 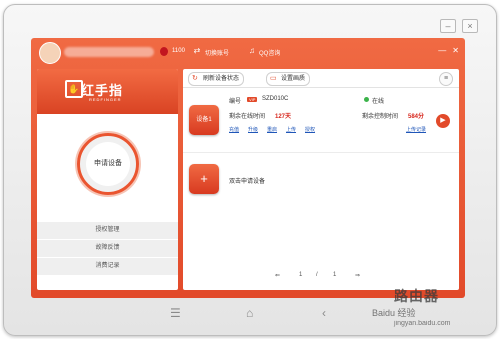 I want to click on qq-icon: ♫, so click(x=252, y=50).